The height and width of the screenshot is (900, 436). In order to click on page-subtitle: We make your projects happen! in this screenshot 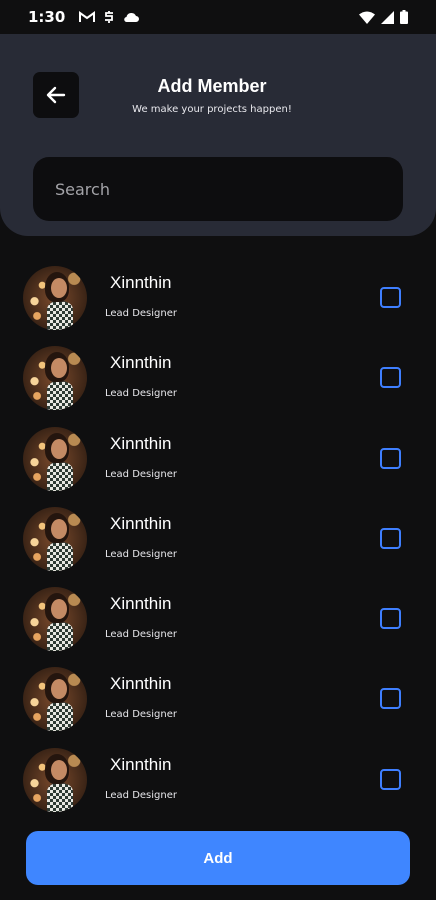, I will do `click(212, 109)`.